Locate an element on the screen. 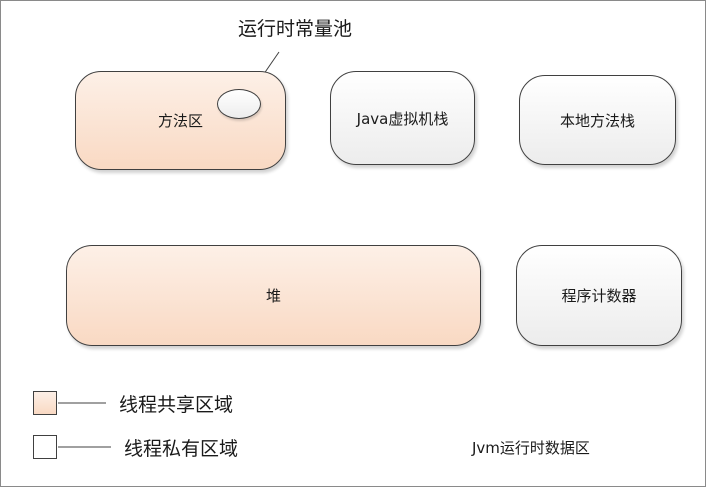 The image size is (706, 487). java-vm-stack-box: Java虚拟机栈 is located at coordinates (402, 118).